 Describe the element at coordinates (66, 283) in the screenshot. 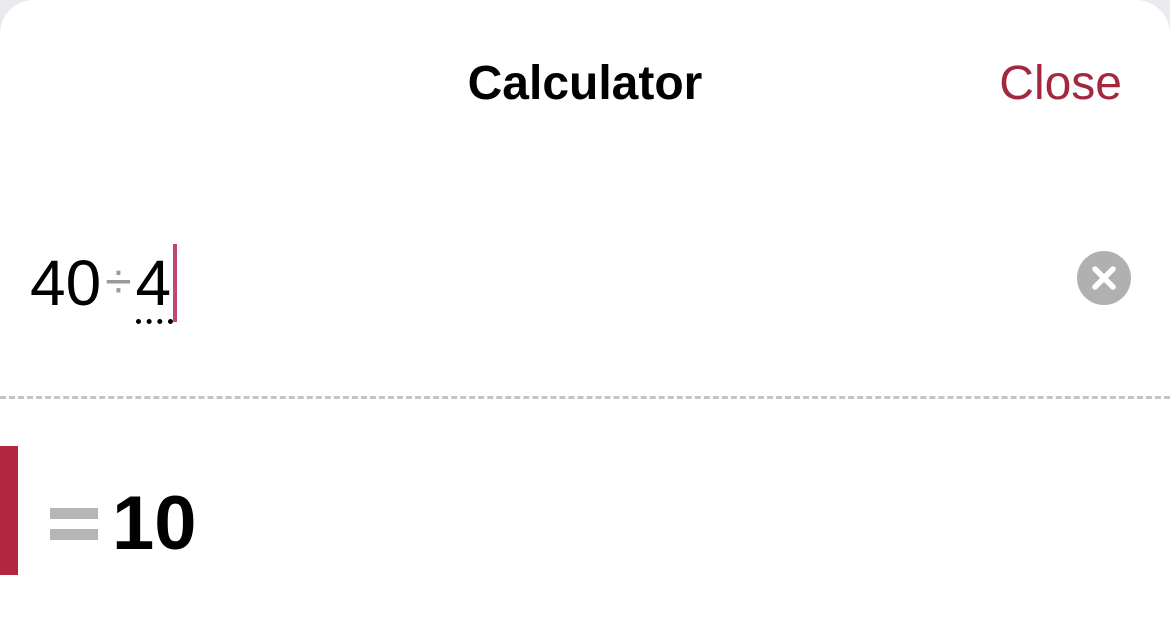

I see `expression-first-operand: 40` at that location.